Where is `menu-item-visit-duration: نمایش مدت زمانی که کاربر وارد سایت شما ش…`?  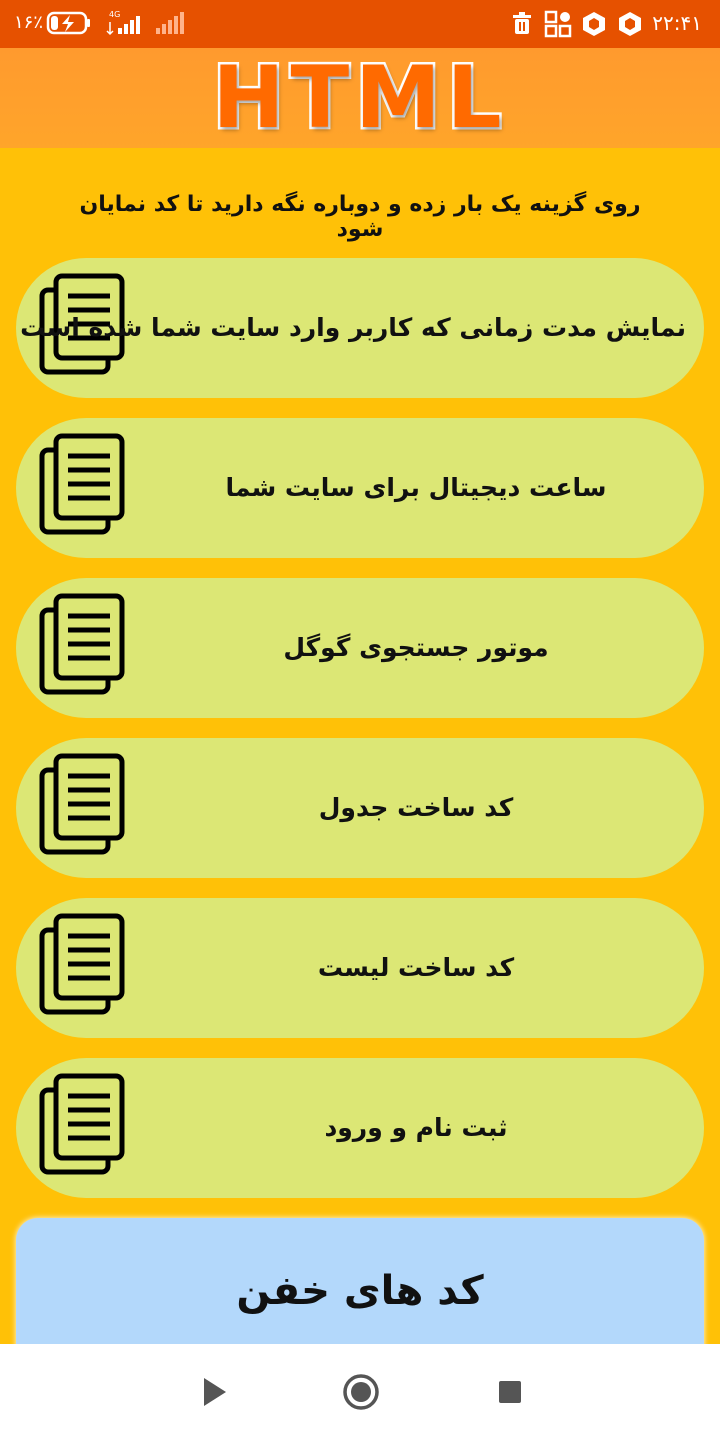 menu-item-visit-duration: نمایش مدت زمانی که کاربر وارد سایت شما ش… is located at coordinates (360, 328).